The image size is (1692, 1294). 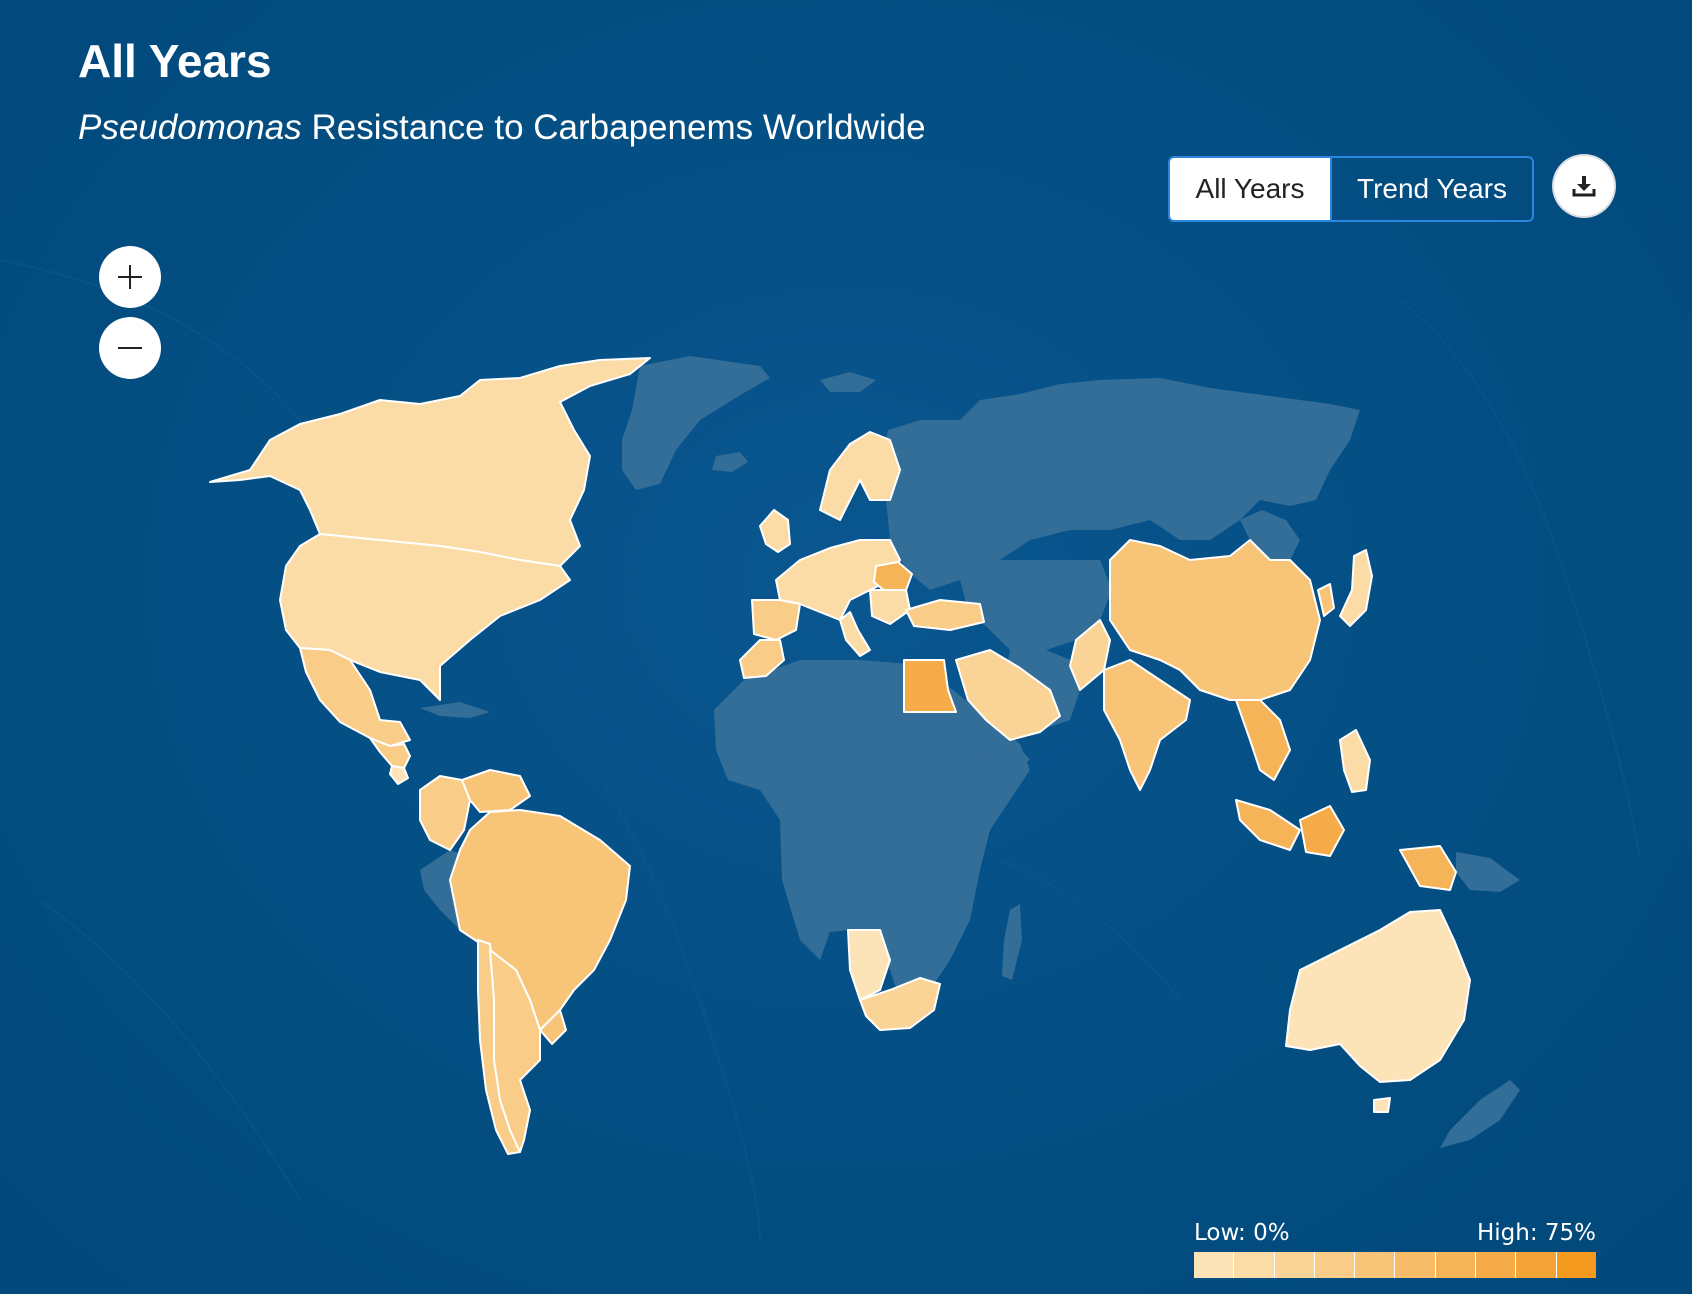 I want to click on legend-color-scale, so click(x=1395, y=1265).